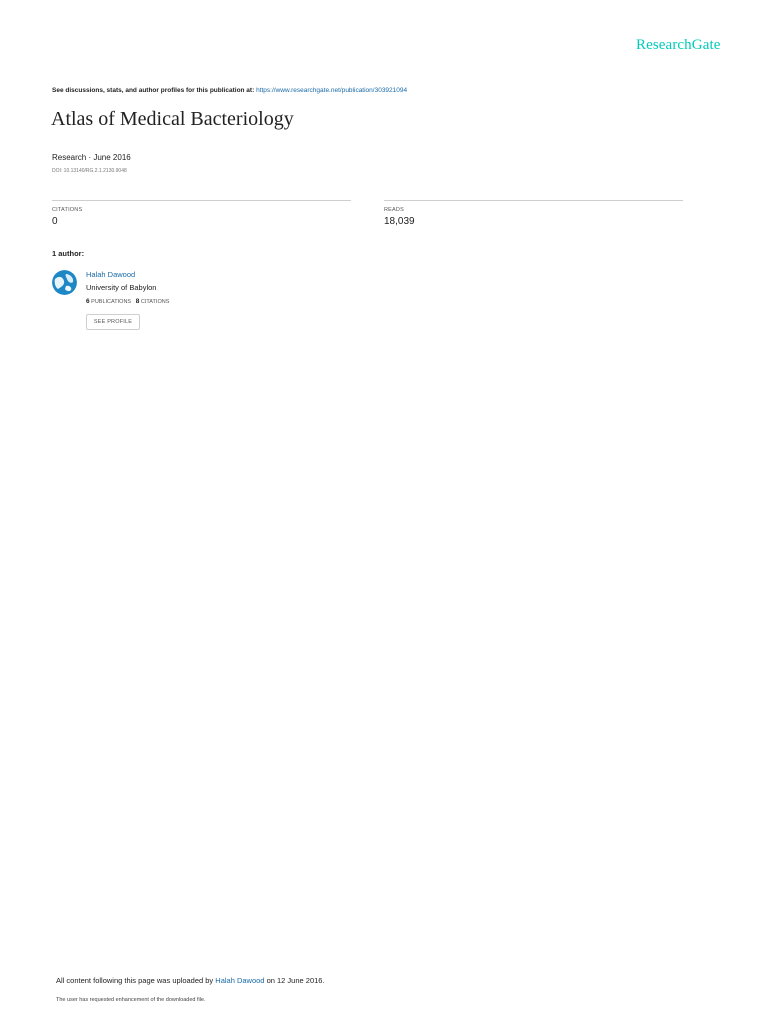 The width and height of the screenshot is (768, 1024). I want to click on globe-avatar-icon, so click(64, 282).